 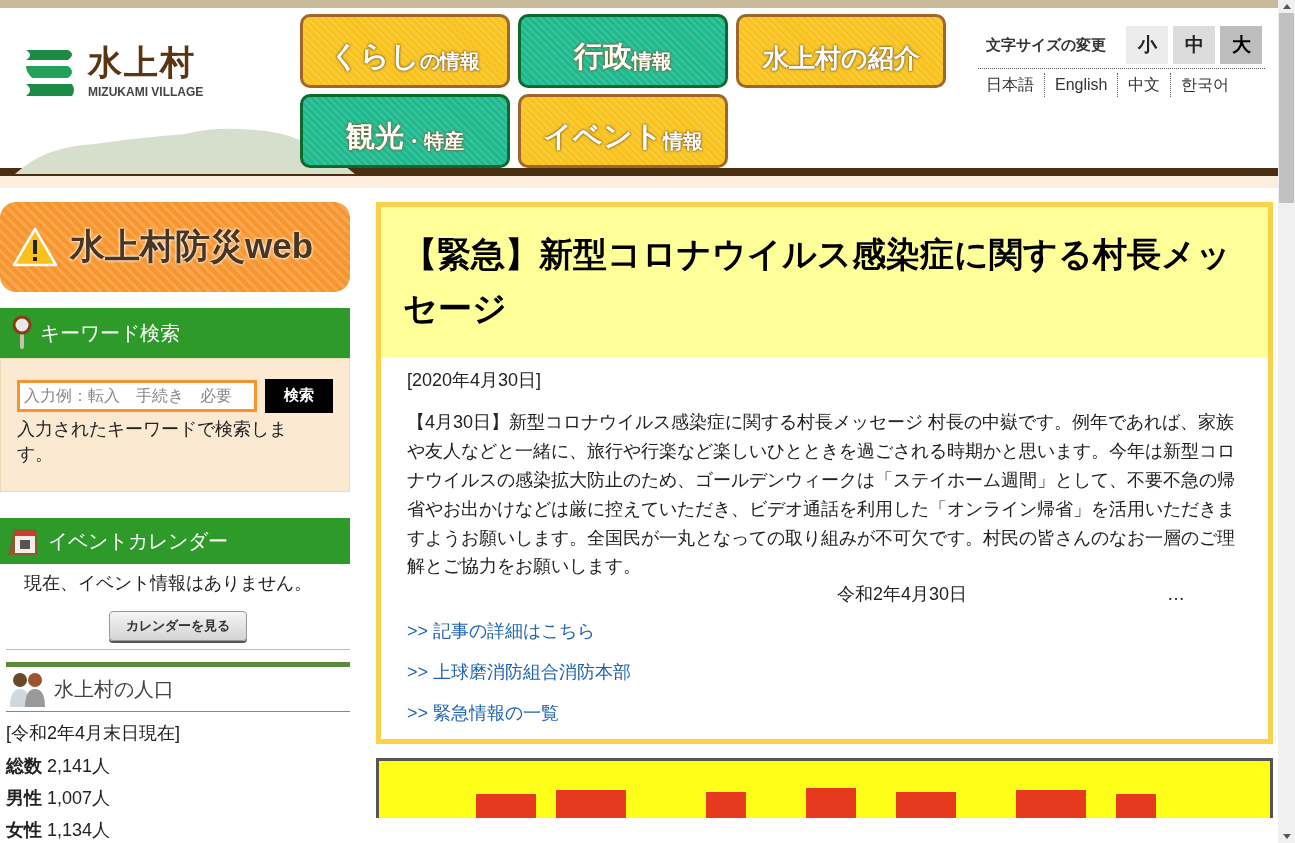 What do you see at coordinates (168, 583) in the screenshot?
I see `calendar-message: 現在、イベント情報はありません。` at bounding box center [168, 583].